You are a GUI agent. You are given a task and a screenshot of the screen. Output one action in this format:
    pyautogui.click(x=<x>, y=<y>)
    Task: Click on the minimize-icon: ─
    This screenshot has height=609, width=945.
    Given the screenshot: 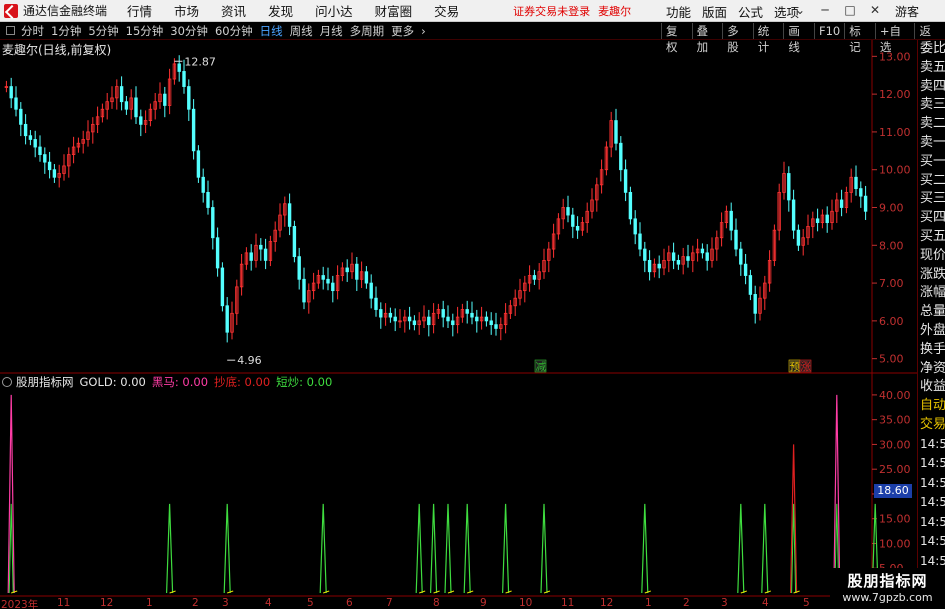 What is the action you would take?
    pyautogui.click(x=825, y=11)
    